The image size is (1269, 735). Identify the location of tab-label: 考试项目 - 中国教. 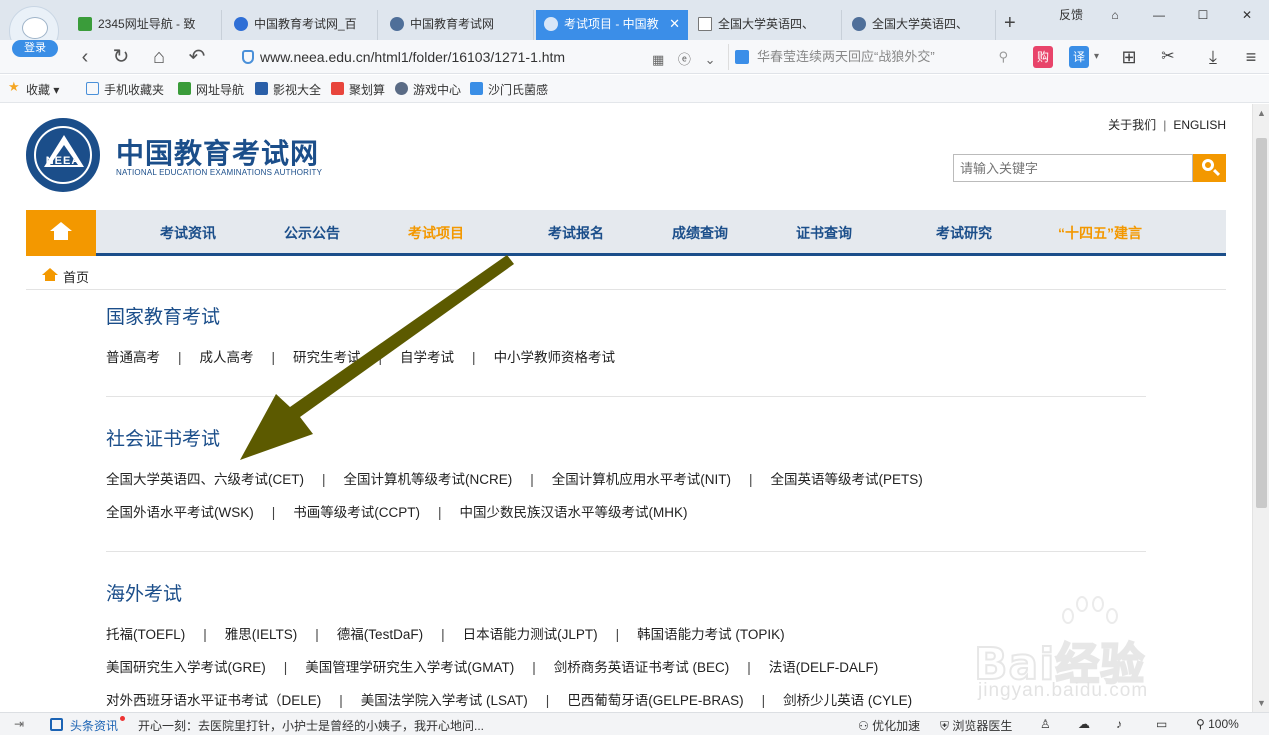
(611, 24).